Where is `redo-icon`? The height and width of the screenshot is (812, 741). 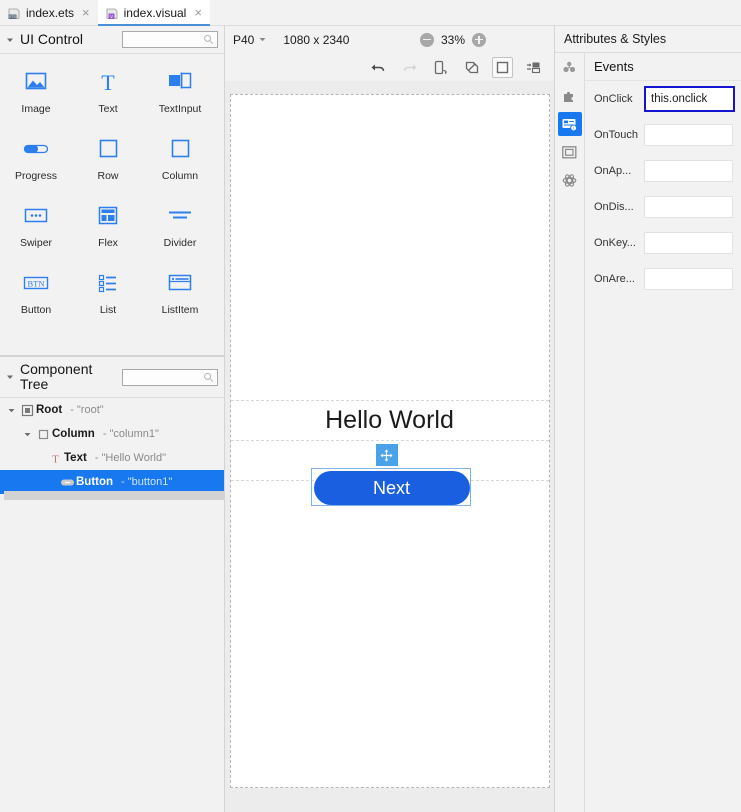 redo-icon is located at coordinates (409, 67).